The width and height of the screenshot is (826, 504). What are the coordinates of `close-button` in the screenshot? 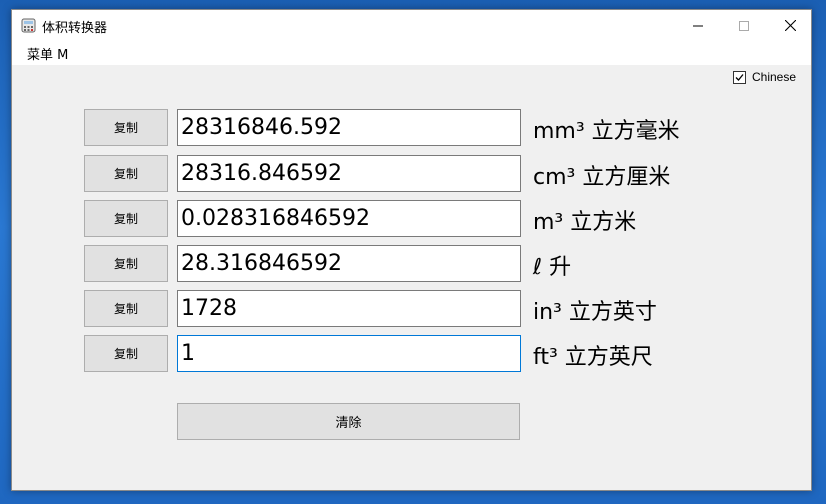 It's located at (790, 25).